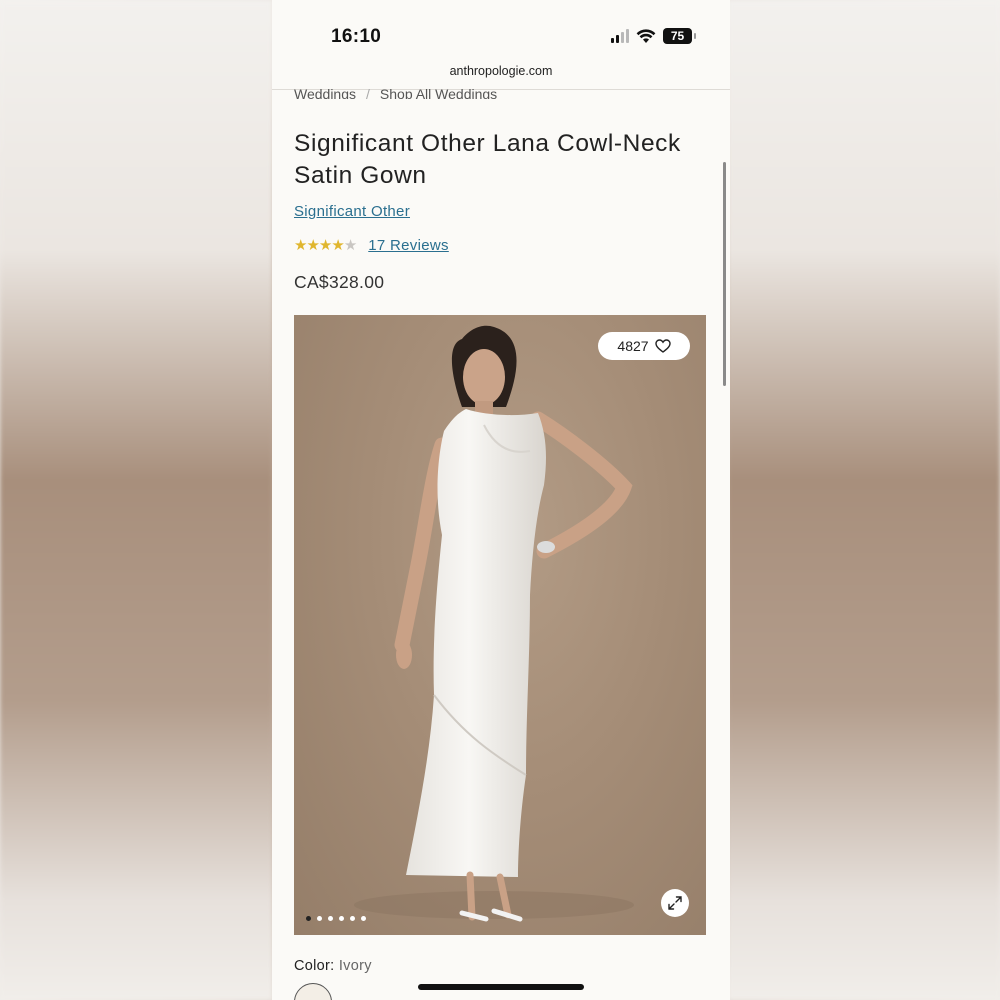  I want to click on breadcrumb: Weddings / Shop All Weddings, so click(395, 91).